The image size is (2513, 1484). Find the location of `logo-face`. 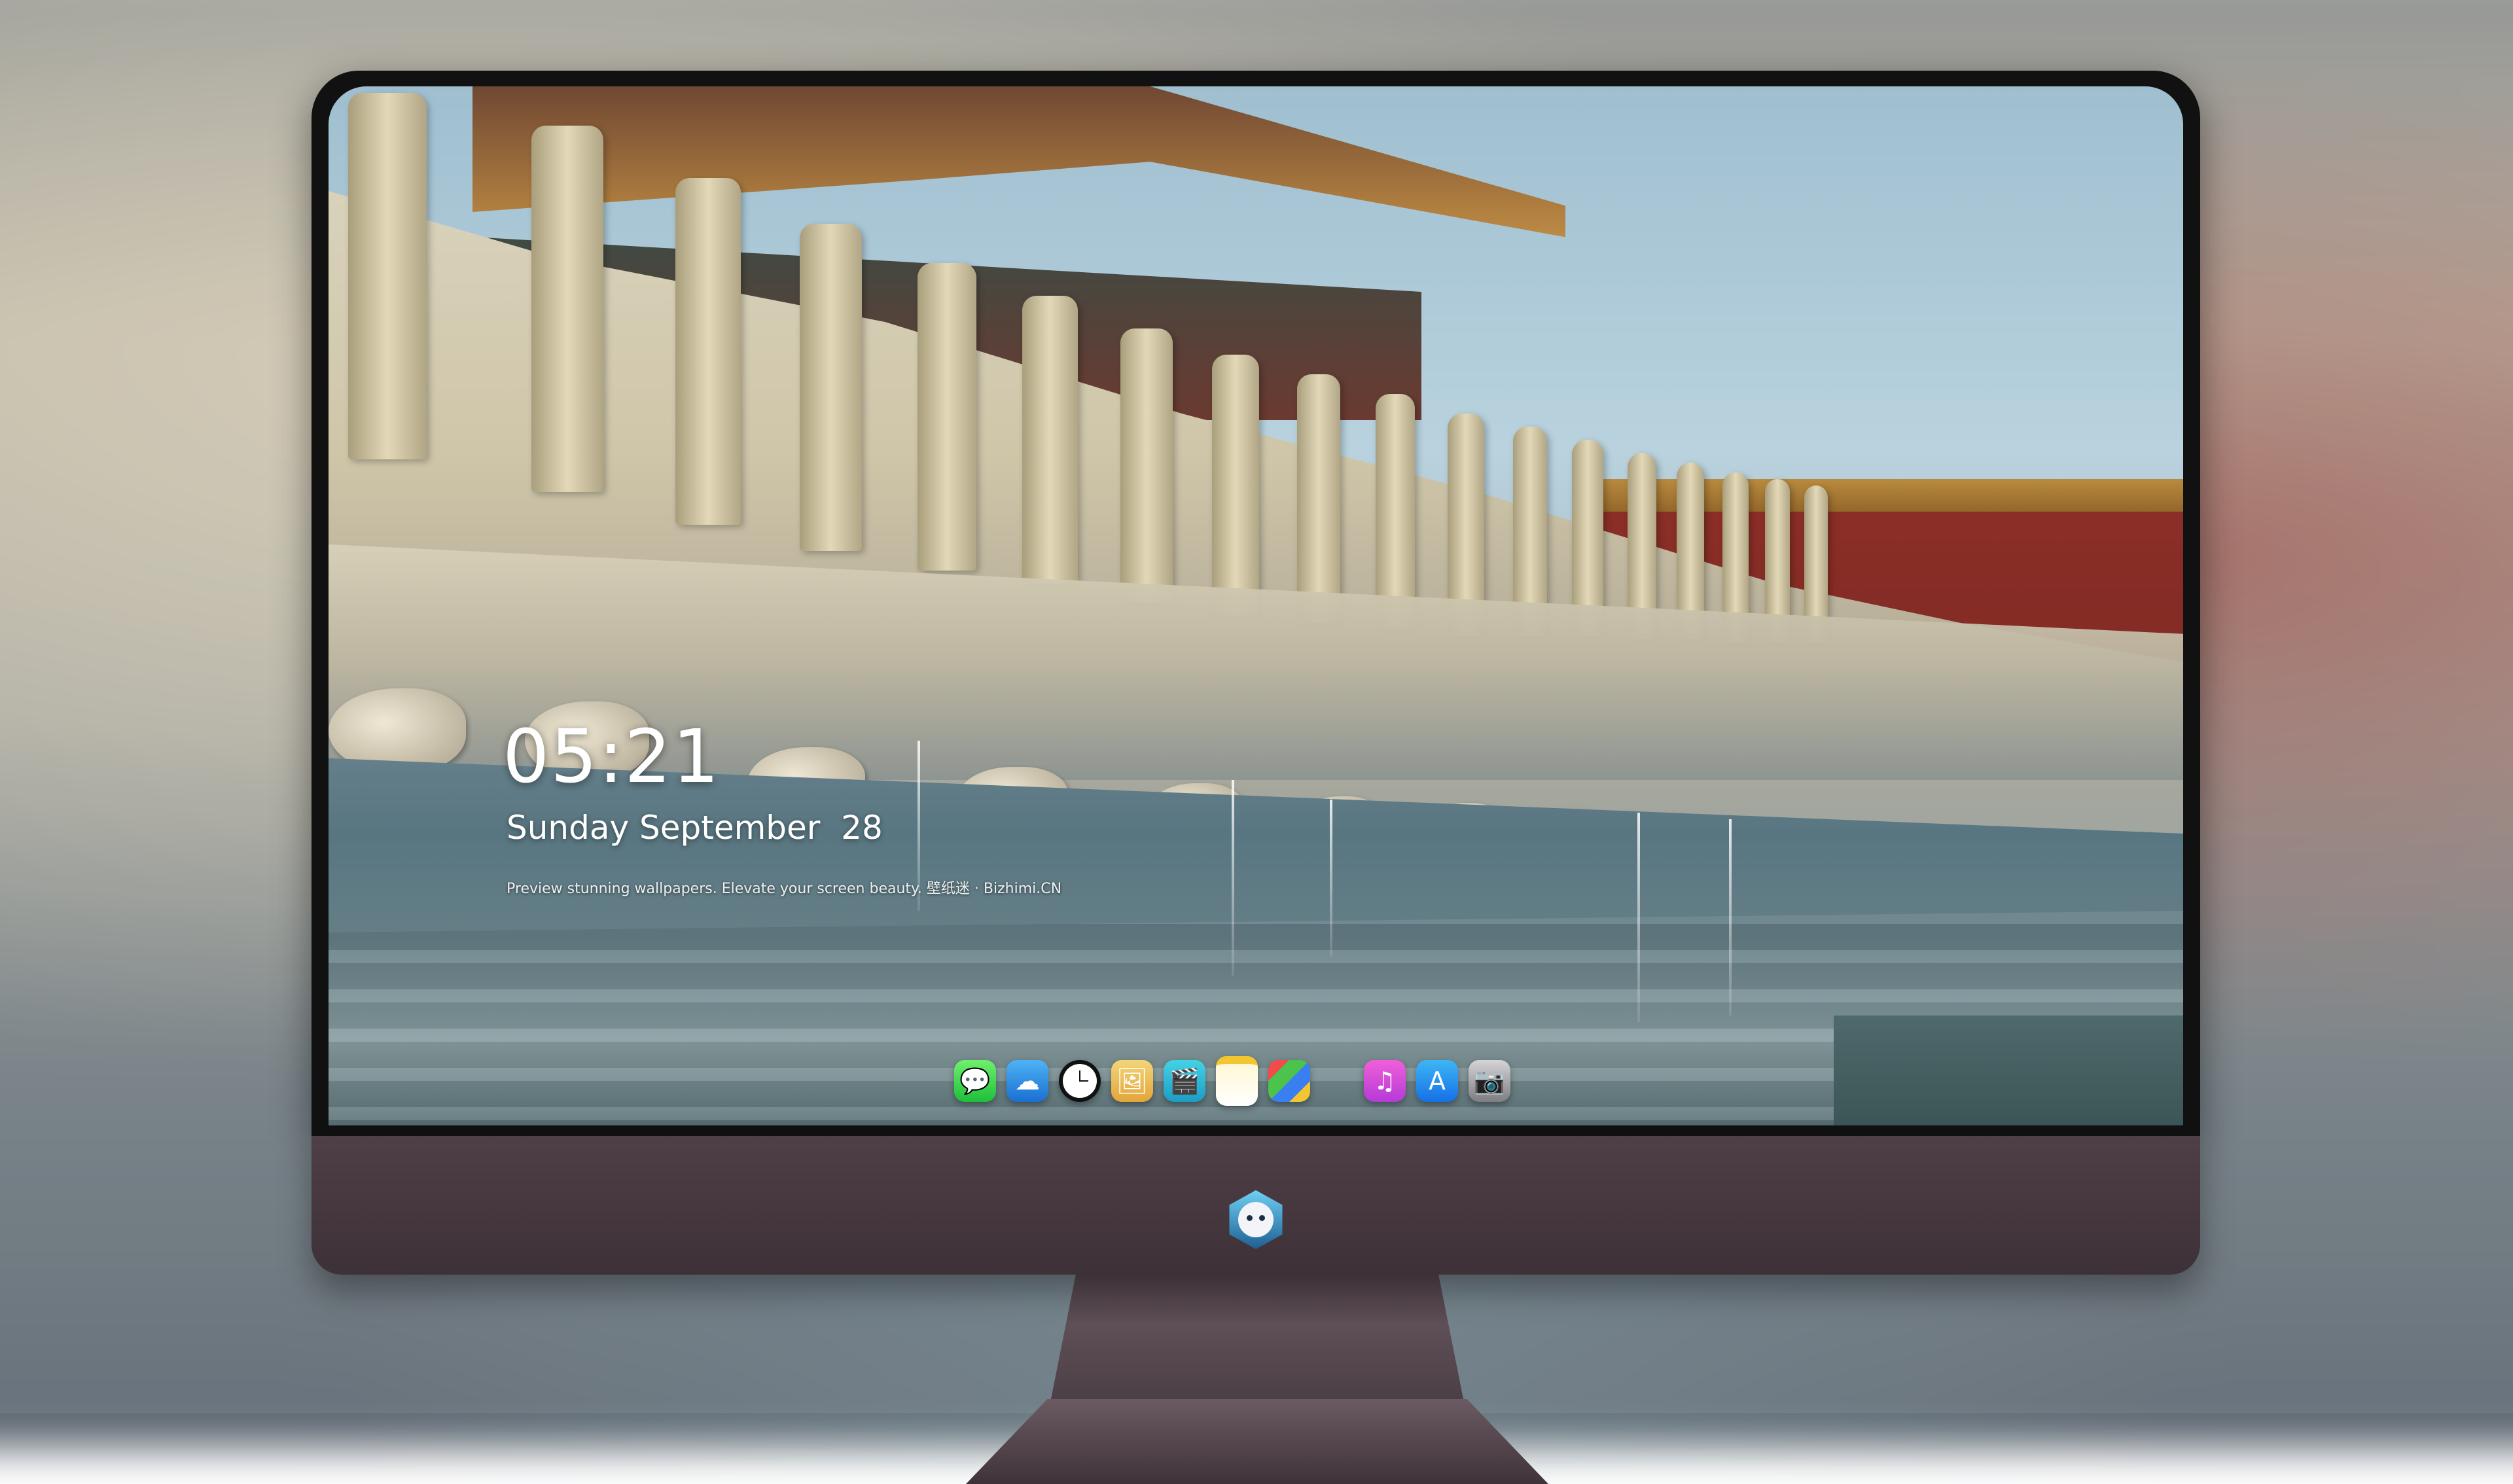

logo-face is located at coordinates (1256, 1219).